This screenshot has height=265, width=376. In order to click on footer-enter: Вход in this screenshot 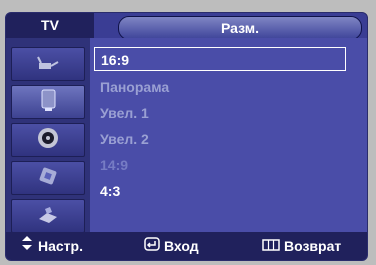, I will do `click(171, 246)`.